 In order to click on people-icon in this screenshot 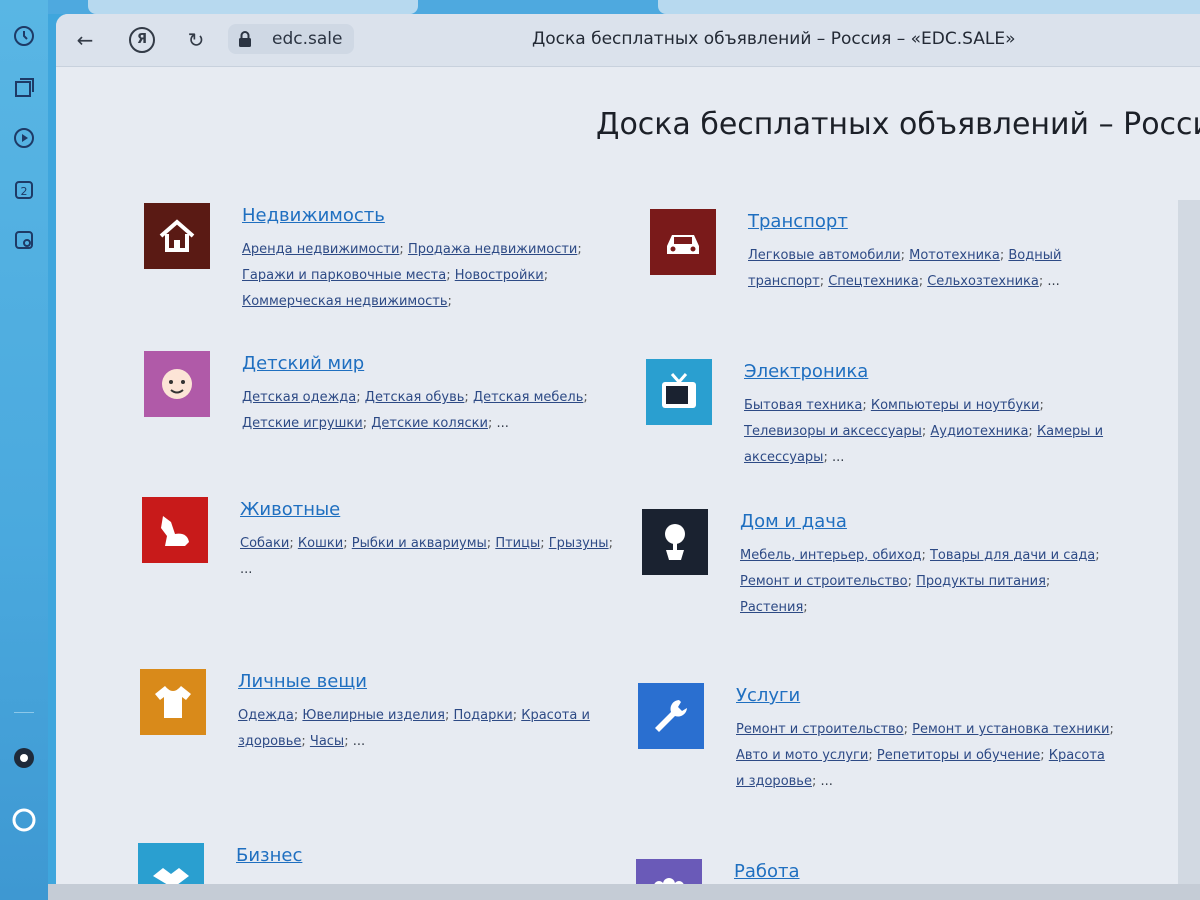, I will do `click(669, 871)`.